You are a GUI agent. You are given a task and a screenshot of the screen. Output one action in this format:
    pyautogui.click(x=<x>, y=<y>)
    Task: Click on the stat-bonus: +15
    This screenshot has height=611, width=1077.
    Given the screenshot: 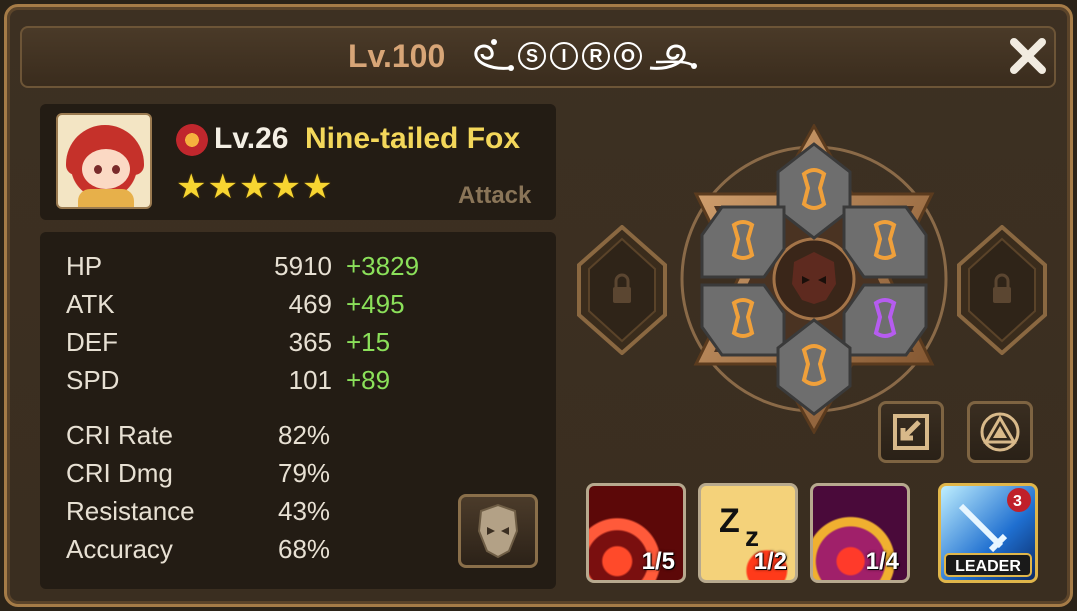 What is the action you would take?
    pyautogui.click(x=368, y=342)
    